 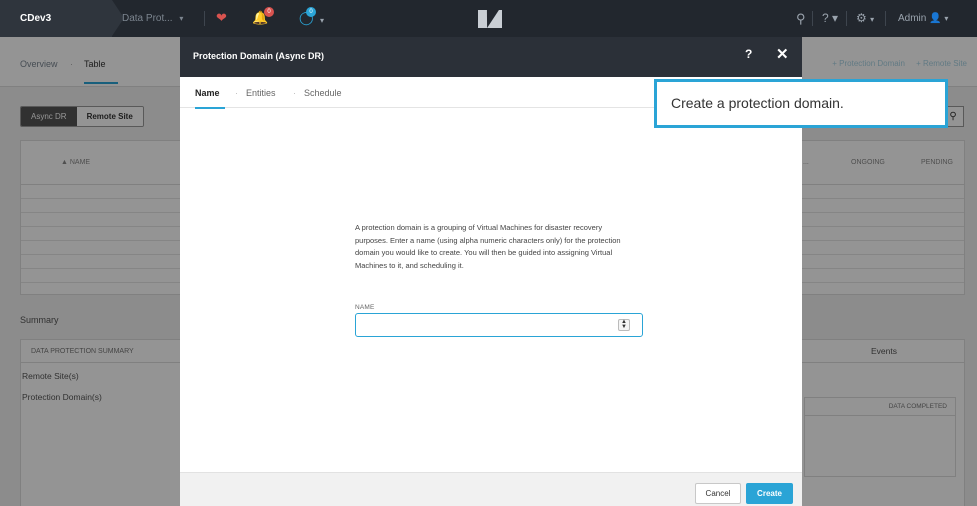 What do you see at coordinates (499, 325) in the screenshot?
I see `name-input` at bounding box center [499, 325].